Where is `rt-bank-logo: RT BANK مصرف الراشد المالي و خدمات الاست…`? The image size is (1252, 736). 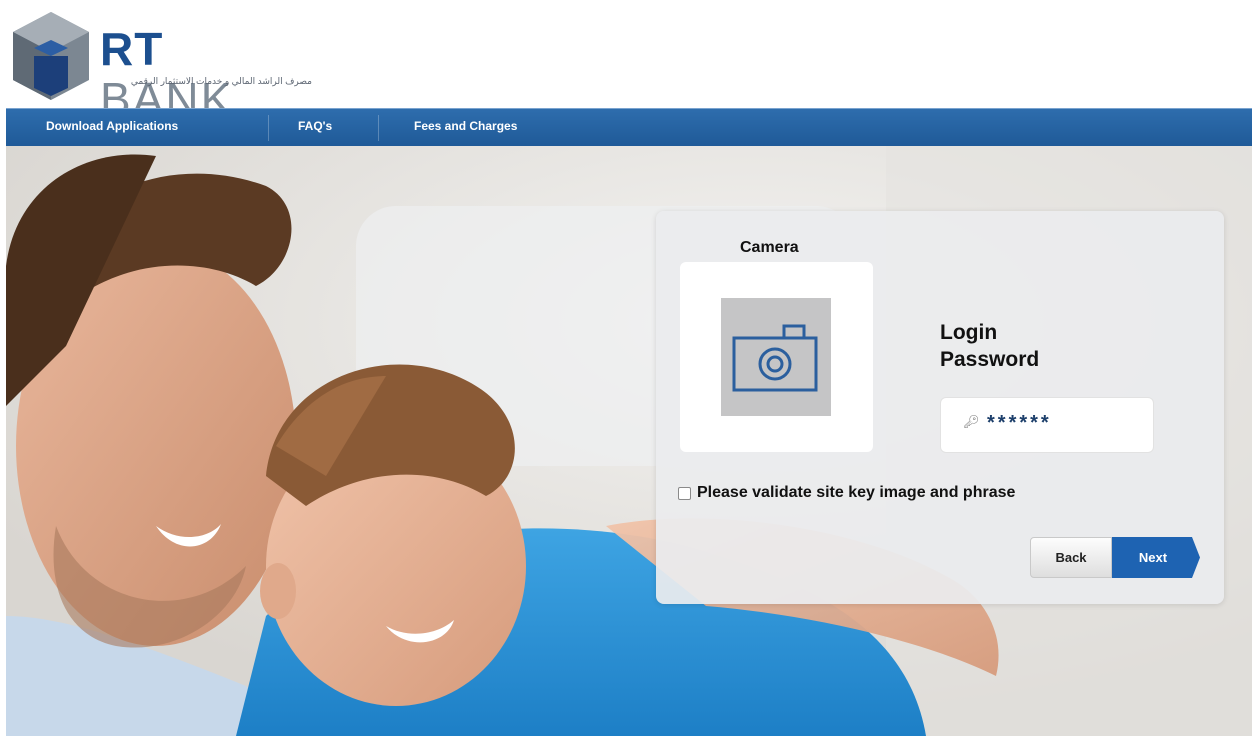
rt-bank-logo: RT BANK مصرف الراشد المالي و خدمات الاست… is located at coordinates (161, 67).